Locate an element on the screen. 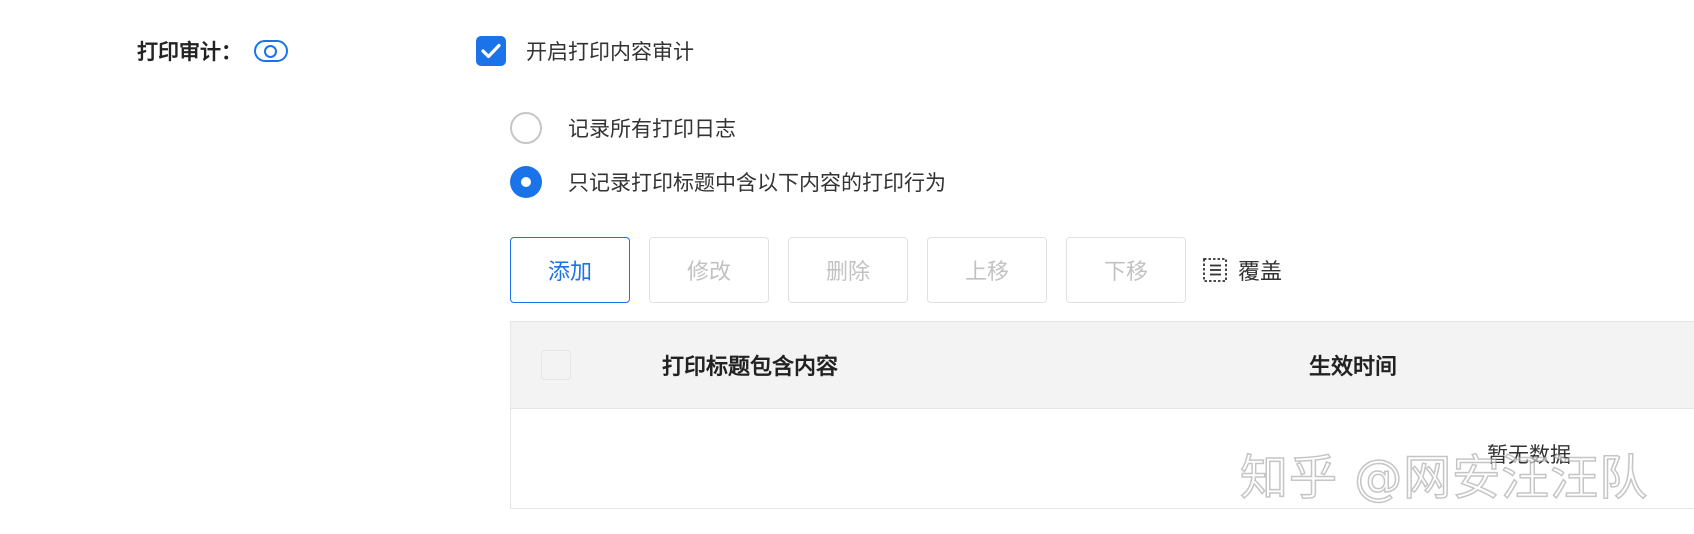  enable-audit-checkbox is located at coordinates (491, 51).